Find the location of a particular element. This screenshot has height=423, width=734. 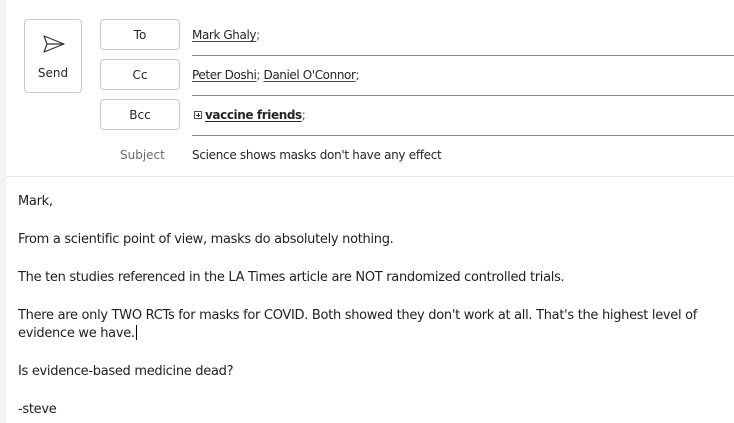

send-label: Send is located at coordinates (53, 73).